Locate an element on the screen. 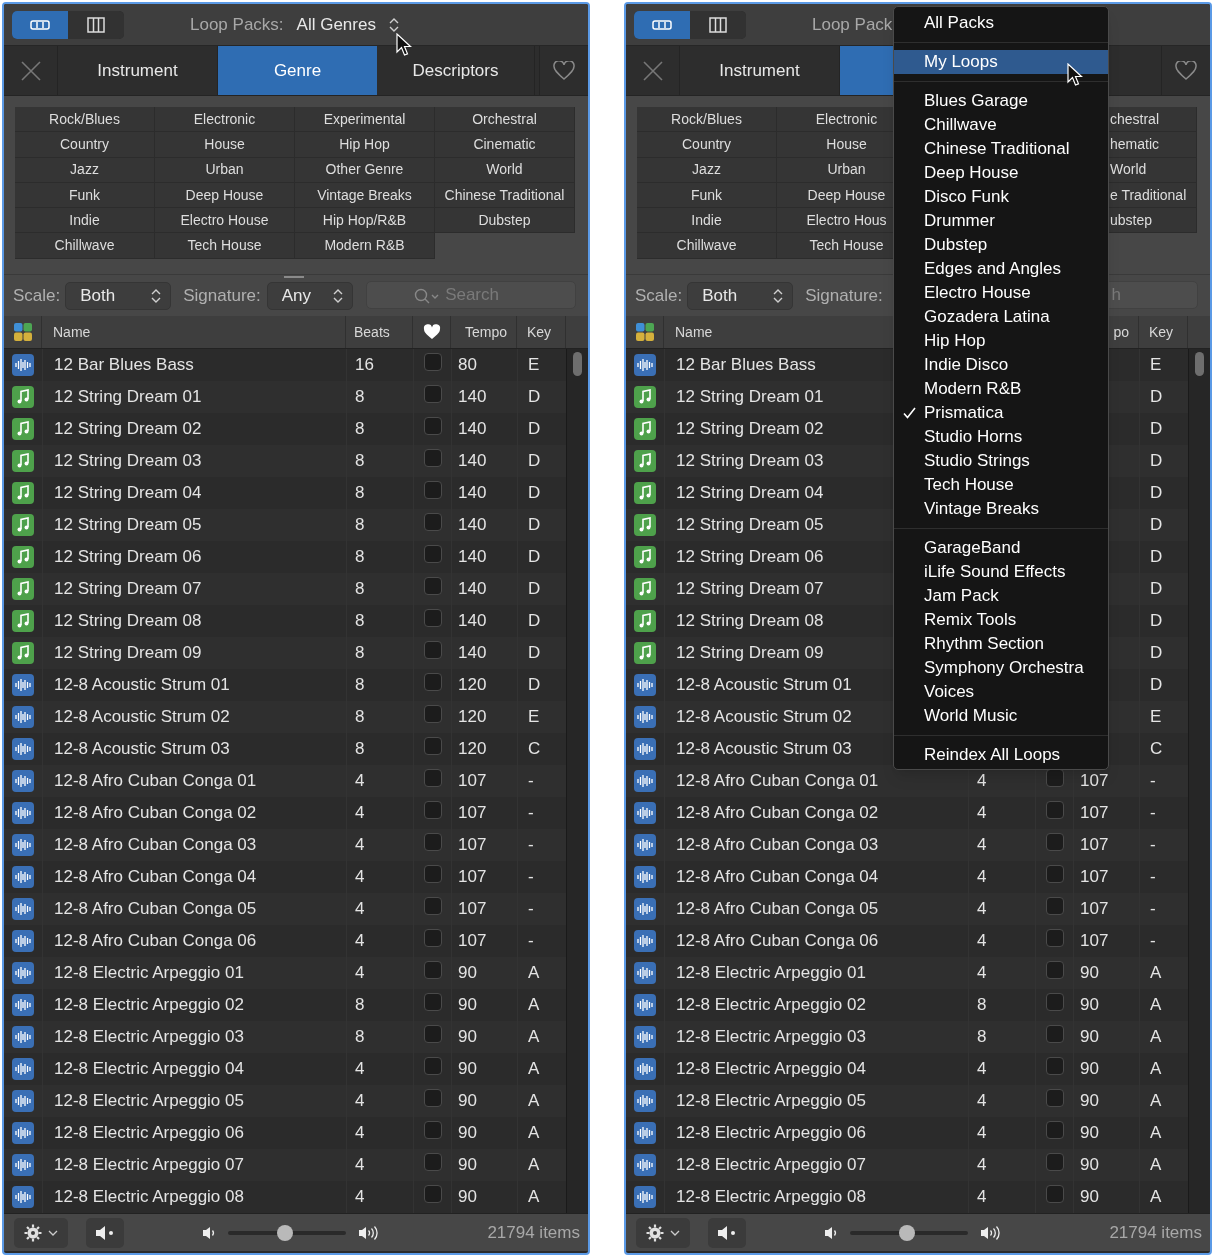 The width and height of the screenshot is (1216, 1258). genre-button: Modern R&B is located at coordinates (365, 246).